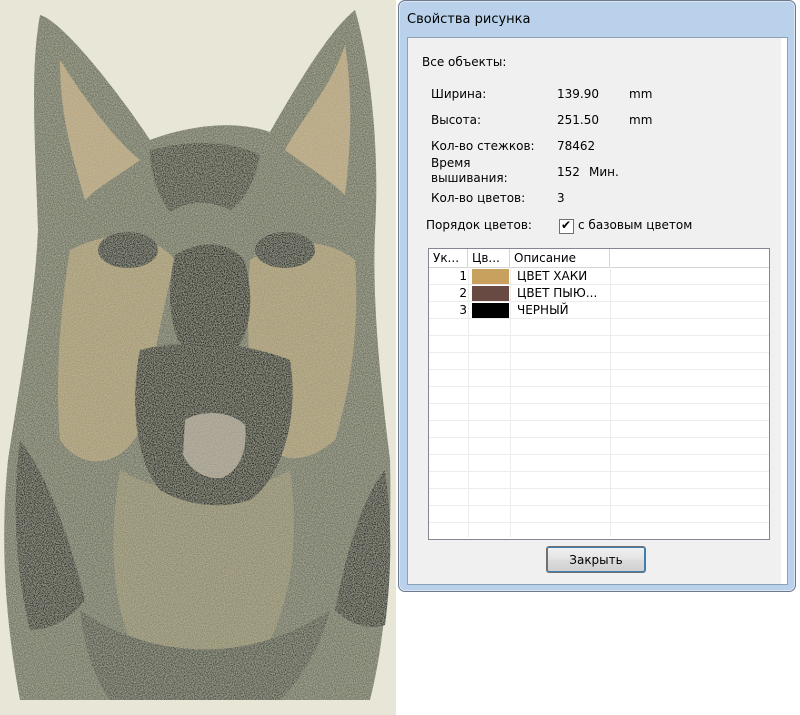  What do you see at coordinates (597, 19) in the screenshot?
I see `title-bar: Свойства рисунка` at bounding box center [597, 19].